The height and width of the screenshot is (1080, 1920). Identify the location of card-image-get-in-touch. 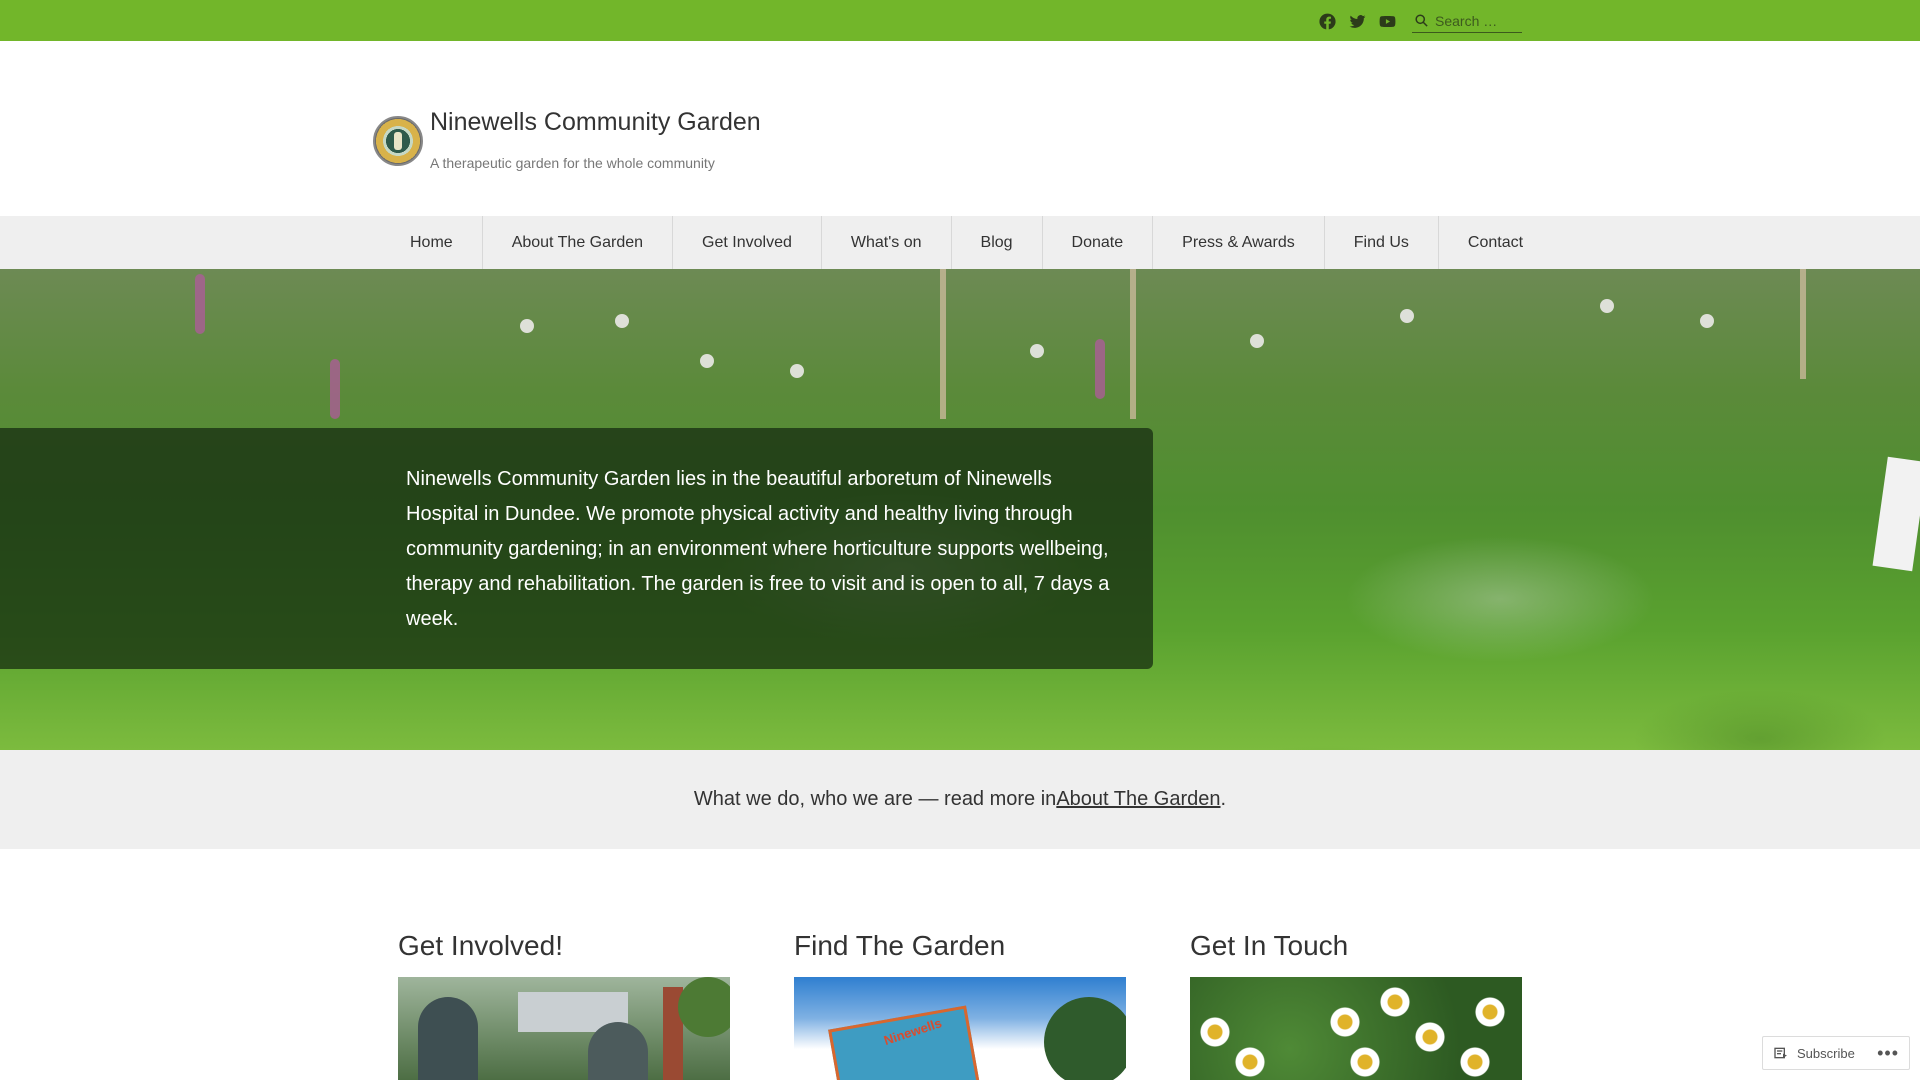
(1356, 1028).